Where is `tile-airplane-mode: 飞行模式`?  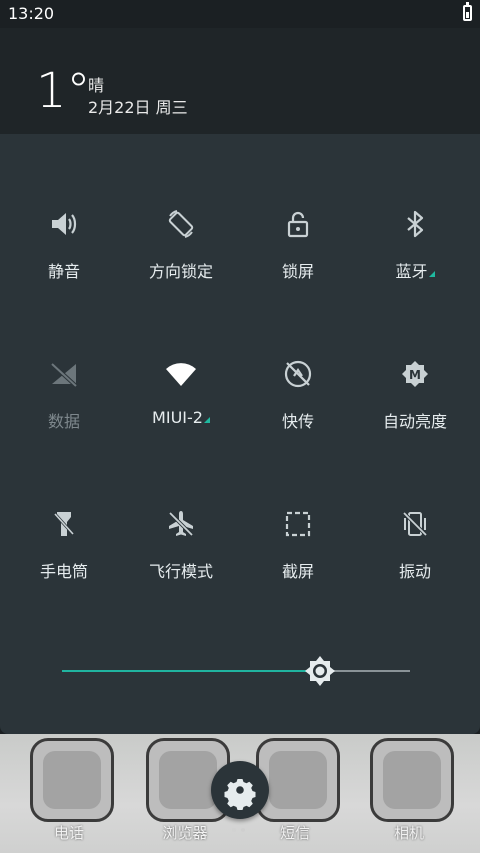 tile-airplane-mode: 飞行模式 is located at coordinates (181, 545).